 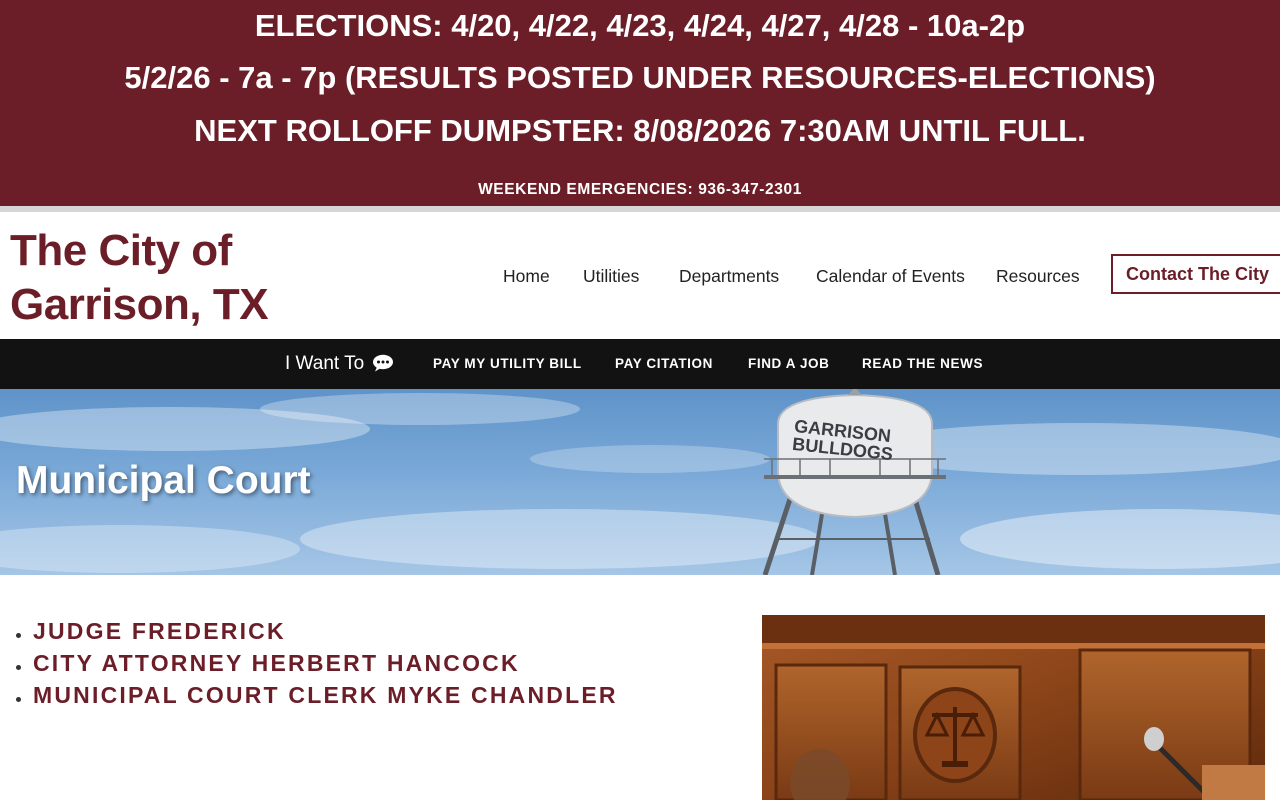 I want to click on courtroom-bench-image, so click(x=1013, y=707).